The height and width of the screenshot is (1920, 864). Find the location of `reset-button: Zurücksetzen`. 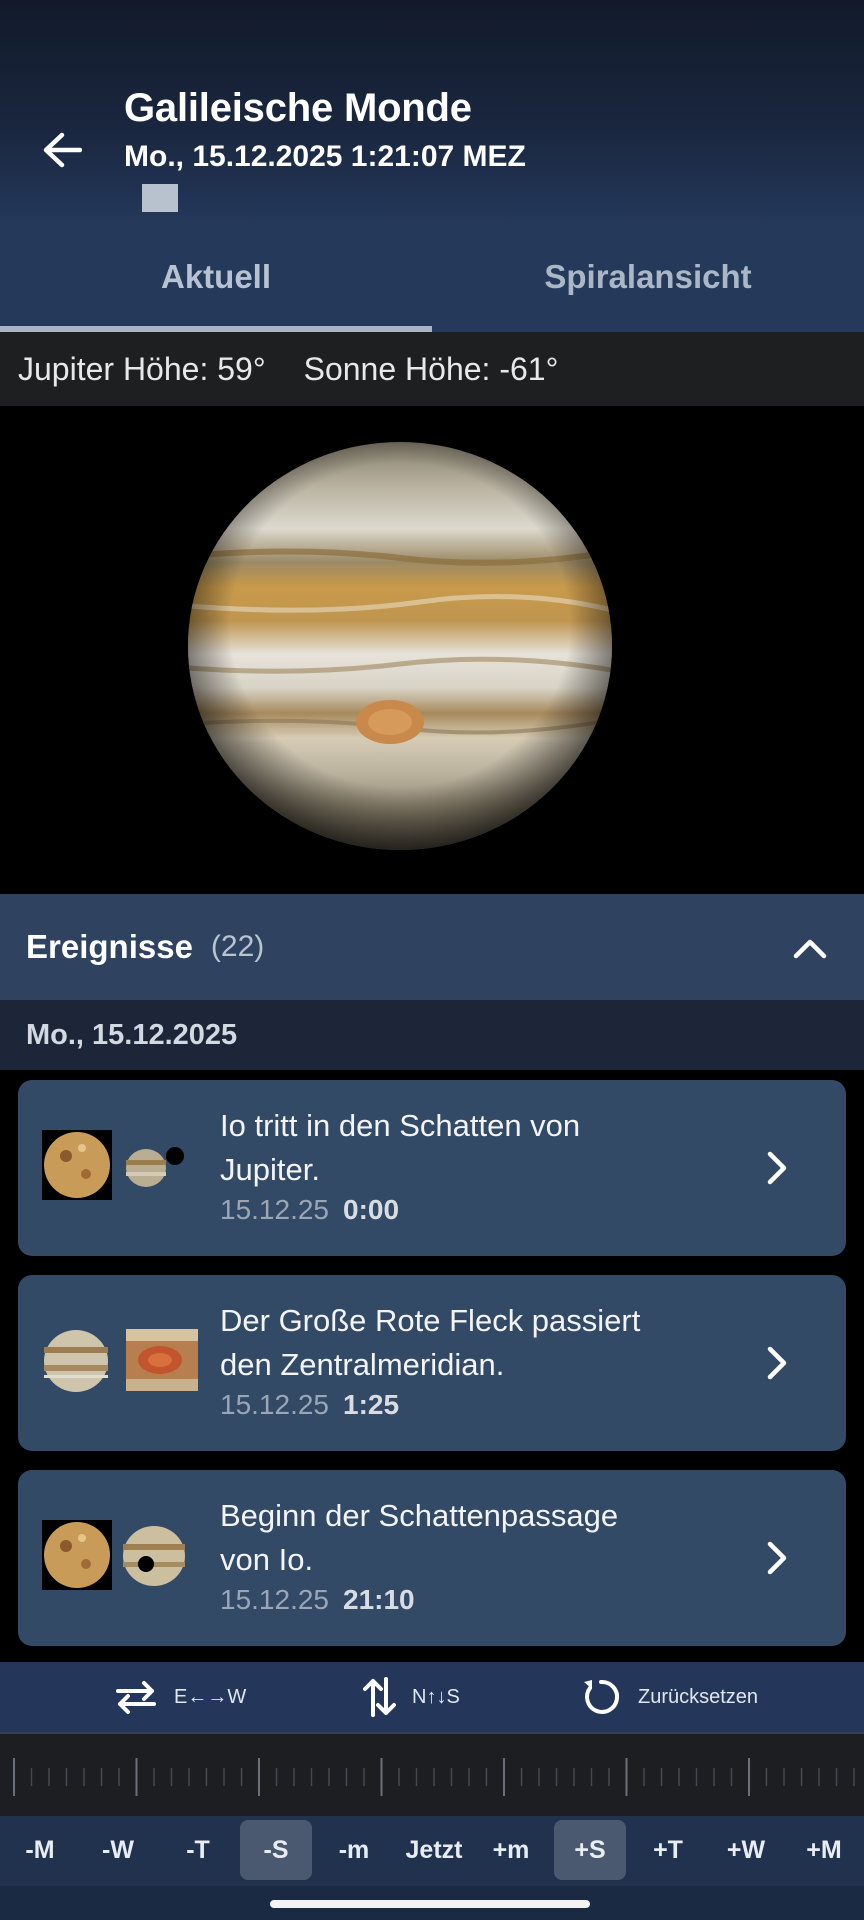

reset-button: Zurücksetzen is located at coordinates (669, 1697).